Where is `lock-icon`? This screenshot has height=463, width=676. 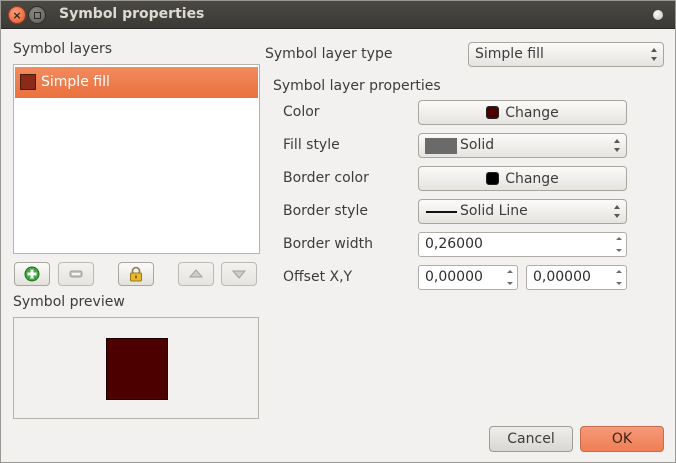
lock-icon is located at coordinates (136, 274).